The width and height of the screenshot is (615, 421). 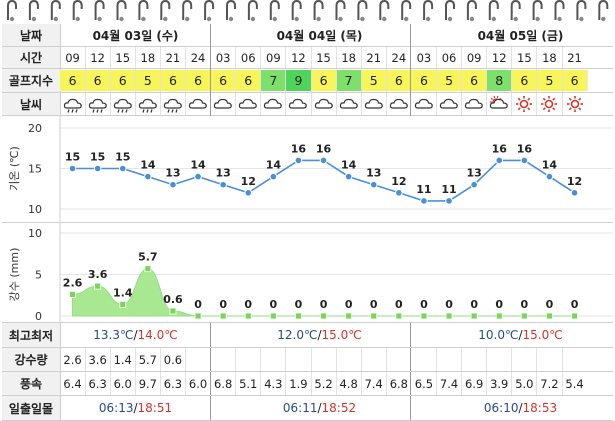 I want to click on wind-speed-cell: 6.0, so click(x=122, y=383).